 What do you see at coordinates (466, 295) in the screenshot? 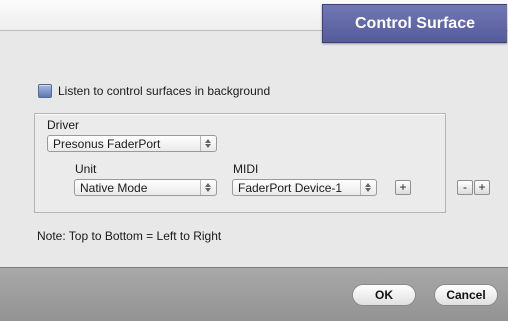
I see `cancel-button: Cancel` at bounding box center [466, 295].